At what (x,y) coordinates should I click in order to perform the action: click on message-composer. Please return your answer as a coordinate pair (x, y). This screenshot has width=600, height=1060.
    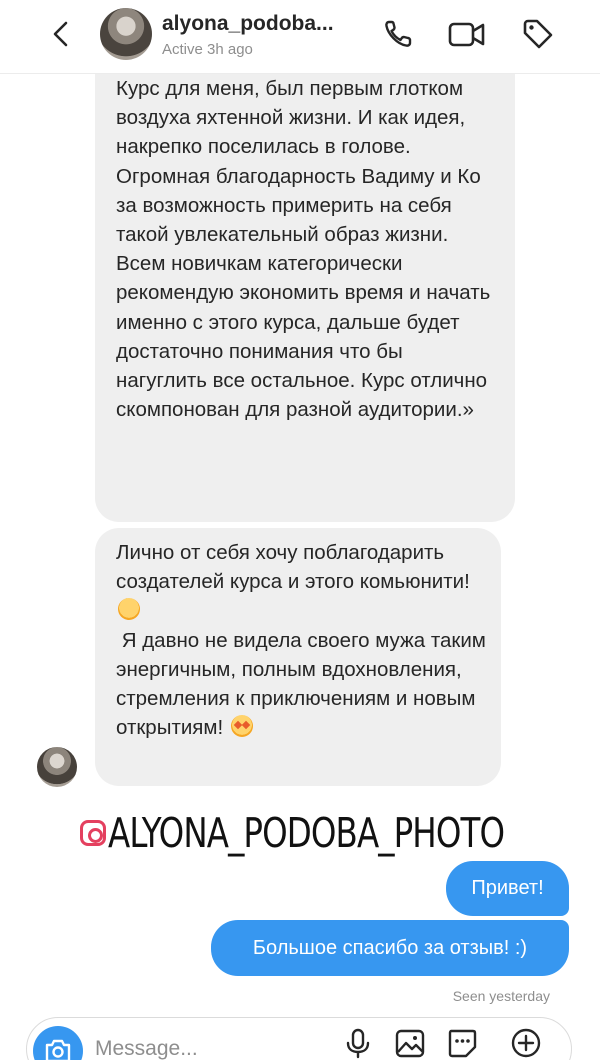
    Looking at the image, I should click on (299, 1038).